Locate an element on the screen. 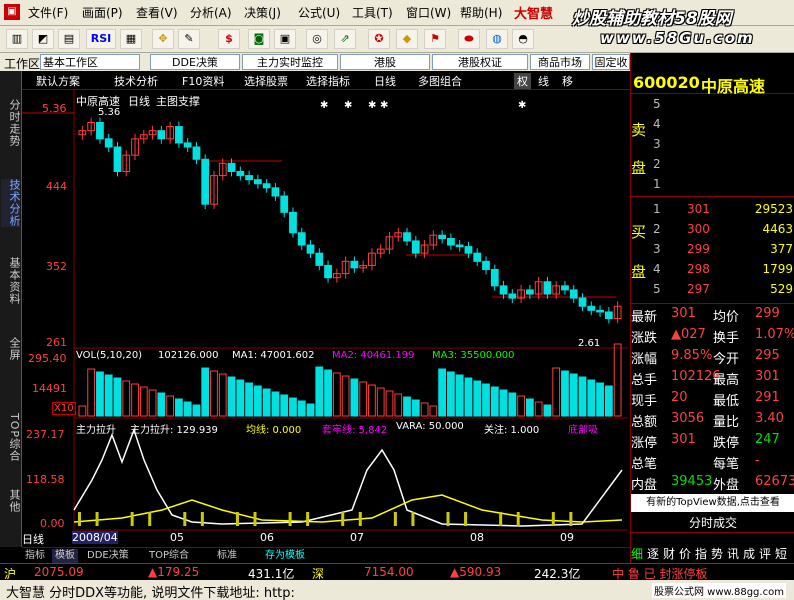 Image resolution: width=794 pixels, height=600 pixels. buy-level: 1 is located at coordinates (657, 209).